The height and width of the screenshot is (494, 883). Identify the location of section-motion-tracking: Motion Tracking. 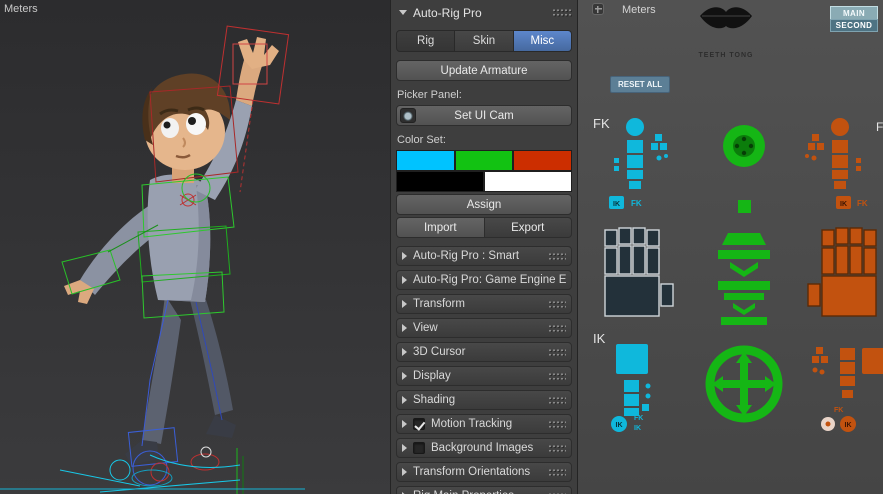
(484, 424).